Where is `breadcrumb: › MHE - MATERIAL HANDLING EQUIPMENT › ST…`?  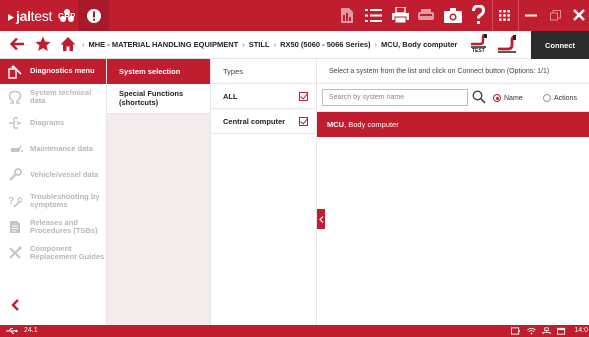
breadcrumb: › MHE - MATERIAL HANDLING EQUIPMENT › ST… is located at coordinates (269, 44).